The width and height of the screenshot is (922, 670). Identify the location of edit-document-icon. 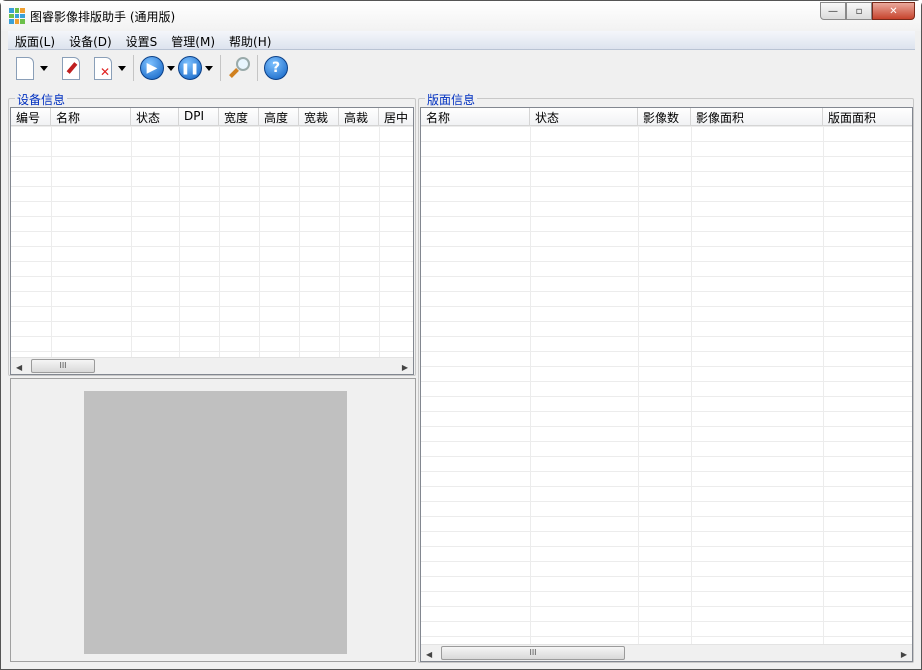
(71, 68).